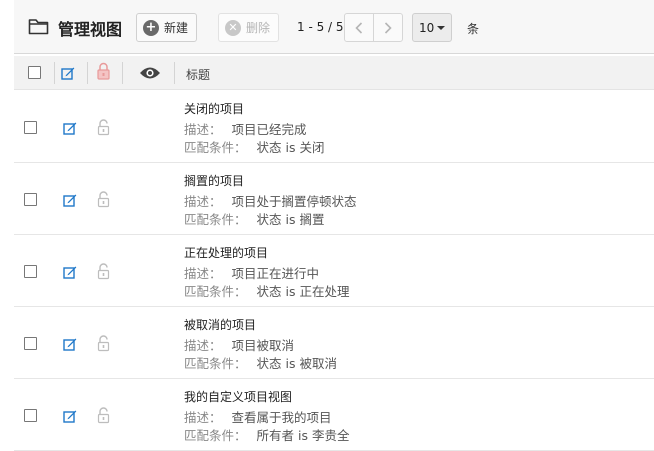 Image resolution: width=654 pixels, height=451 pixels. Describe the element at coordinates (275, 273) in the screenshot. I see `description-value: 项目正在进行中` at that location.